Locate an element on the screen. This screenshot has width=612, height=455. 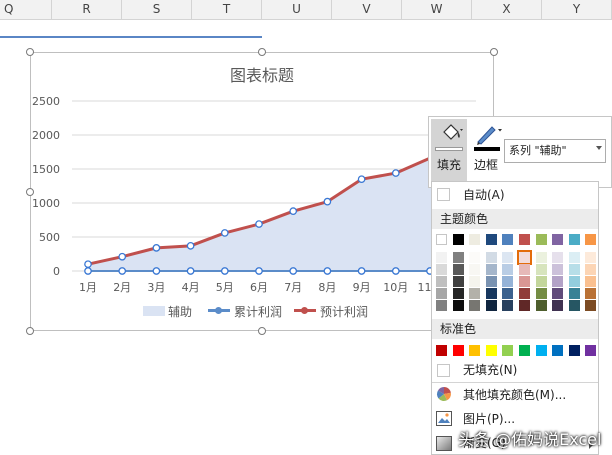
no-fill-option: 无填充(N) is located at coordinates (490, 370).